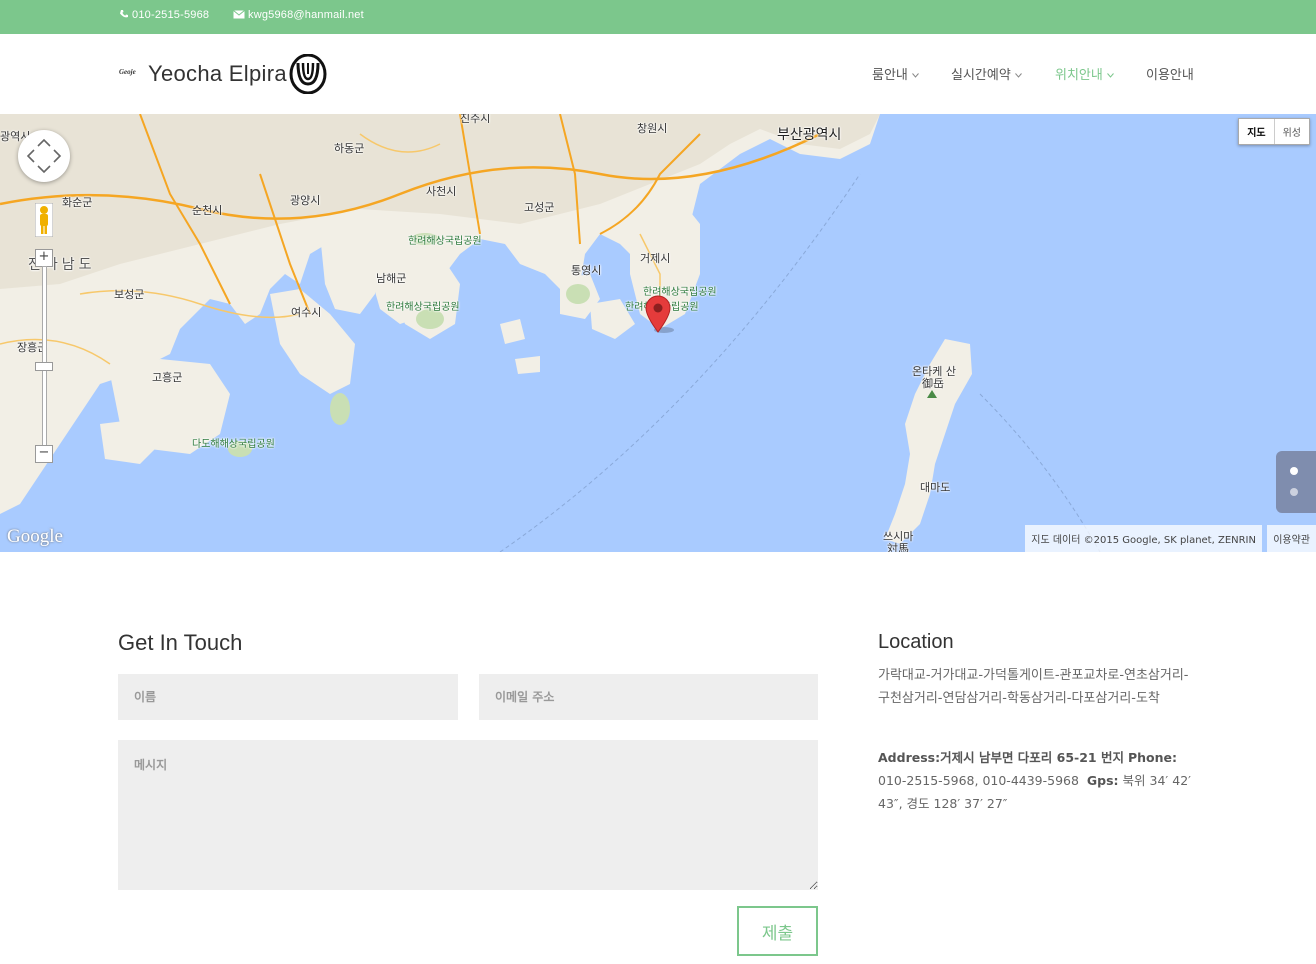 This screenshot has width=1316, height=964. Describe the element at coordinates (586, 270) in the screenshot. I see `map-label-tongyeong: 통영시` at that location.